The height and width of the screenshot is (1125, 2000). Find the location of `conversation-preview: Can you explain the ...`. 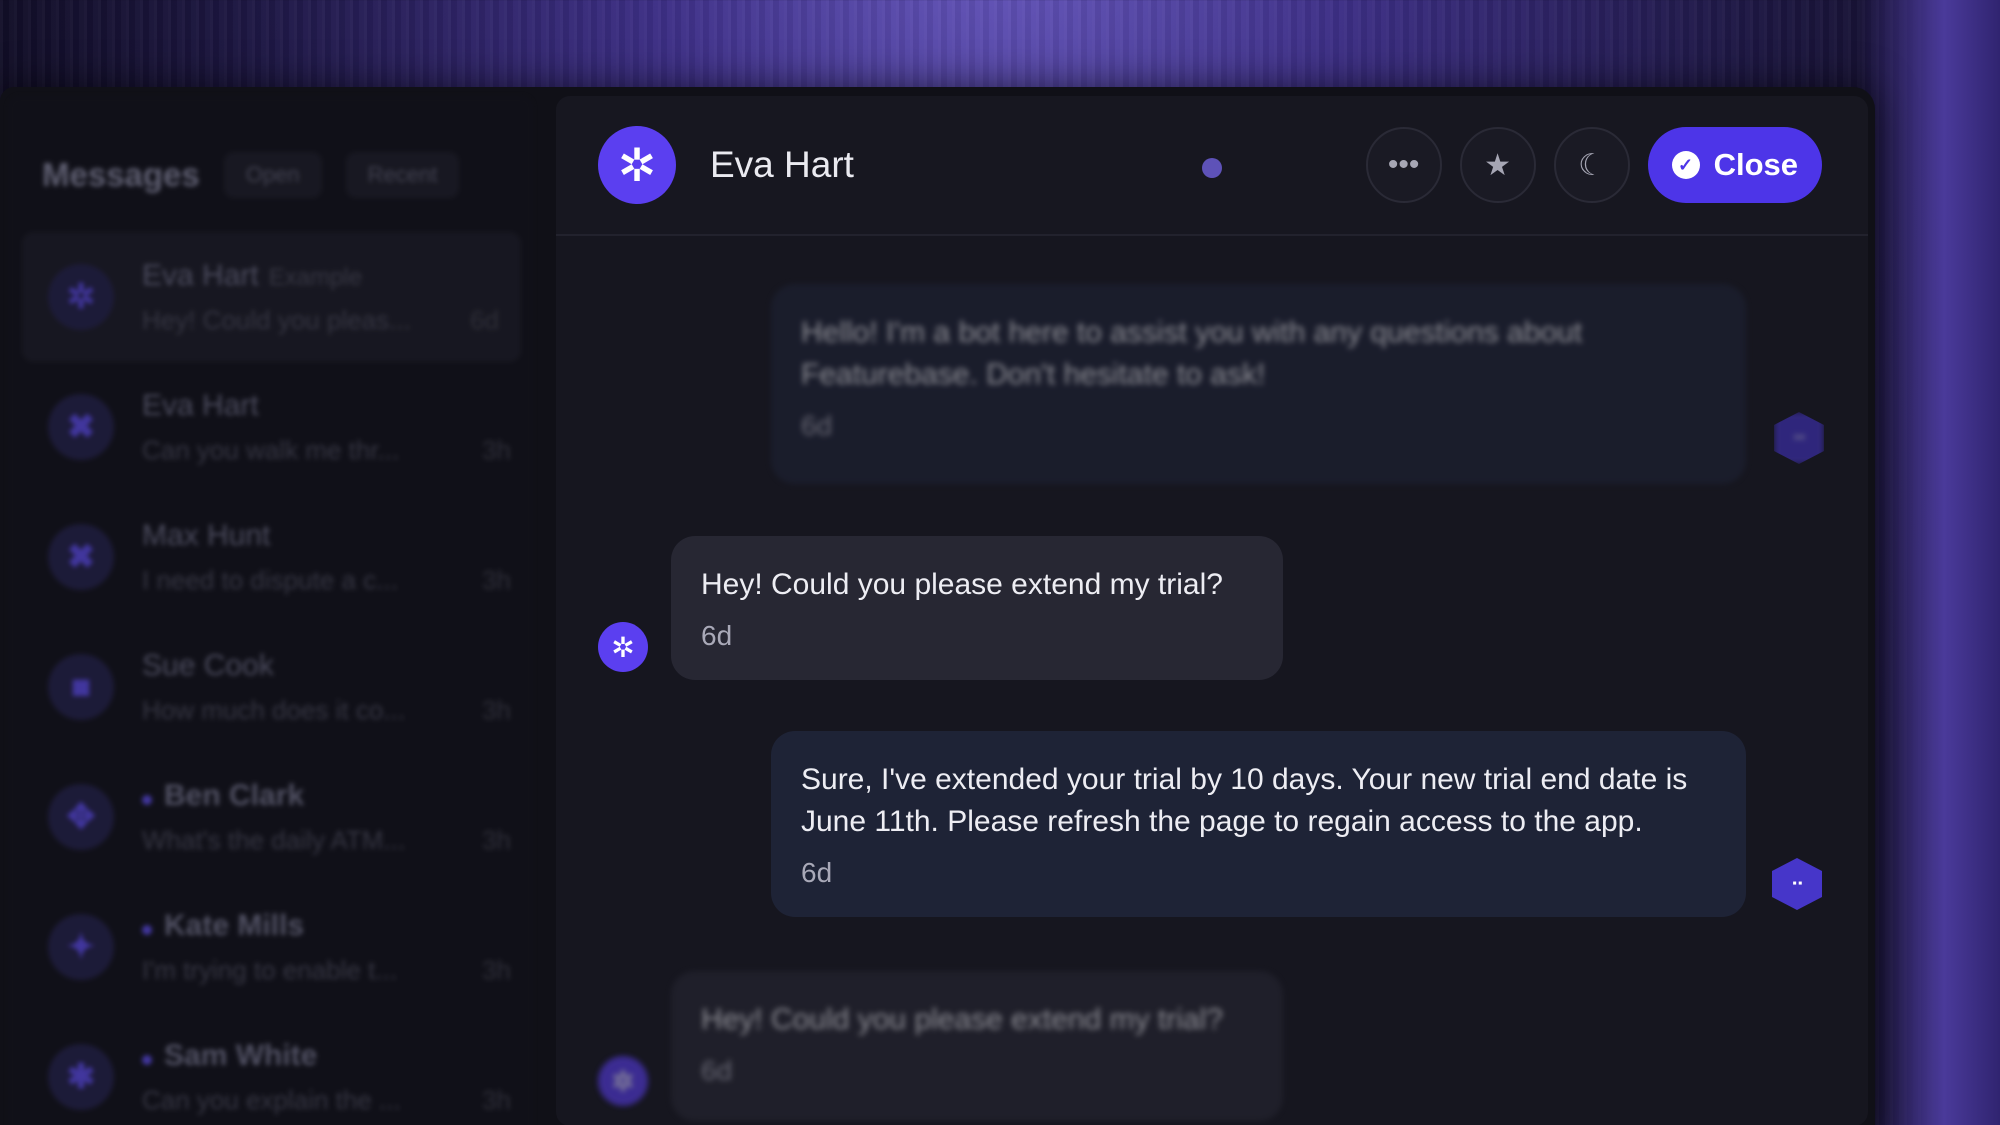

conversation-preview: Can you explain the ... is located at coordinates (271, 1099).